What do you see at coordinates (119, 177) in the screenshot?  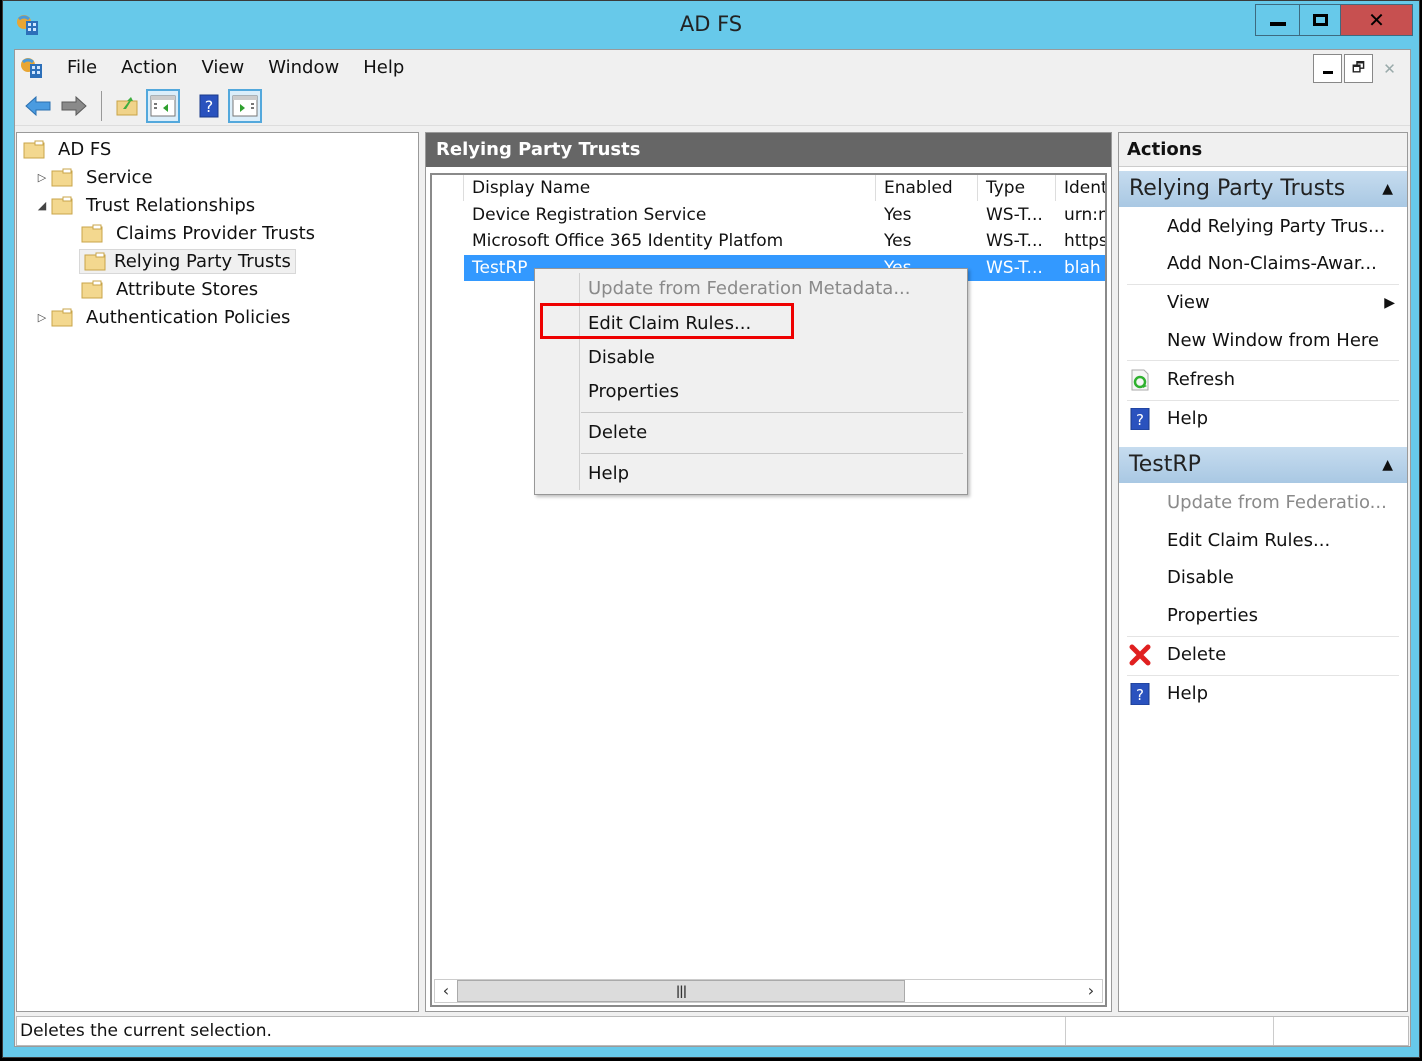 I see `tree-item-label: Service` at bounding box center [119, 177].